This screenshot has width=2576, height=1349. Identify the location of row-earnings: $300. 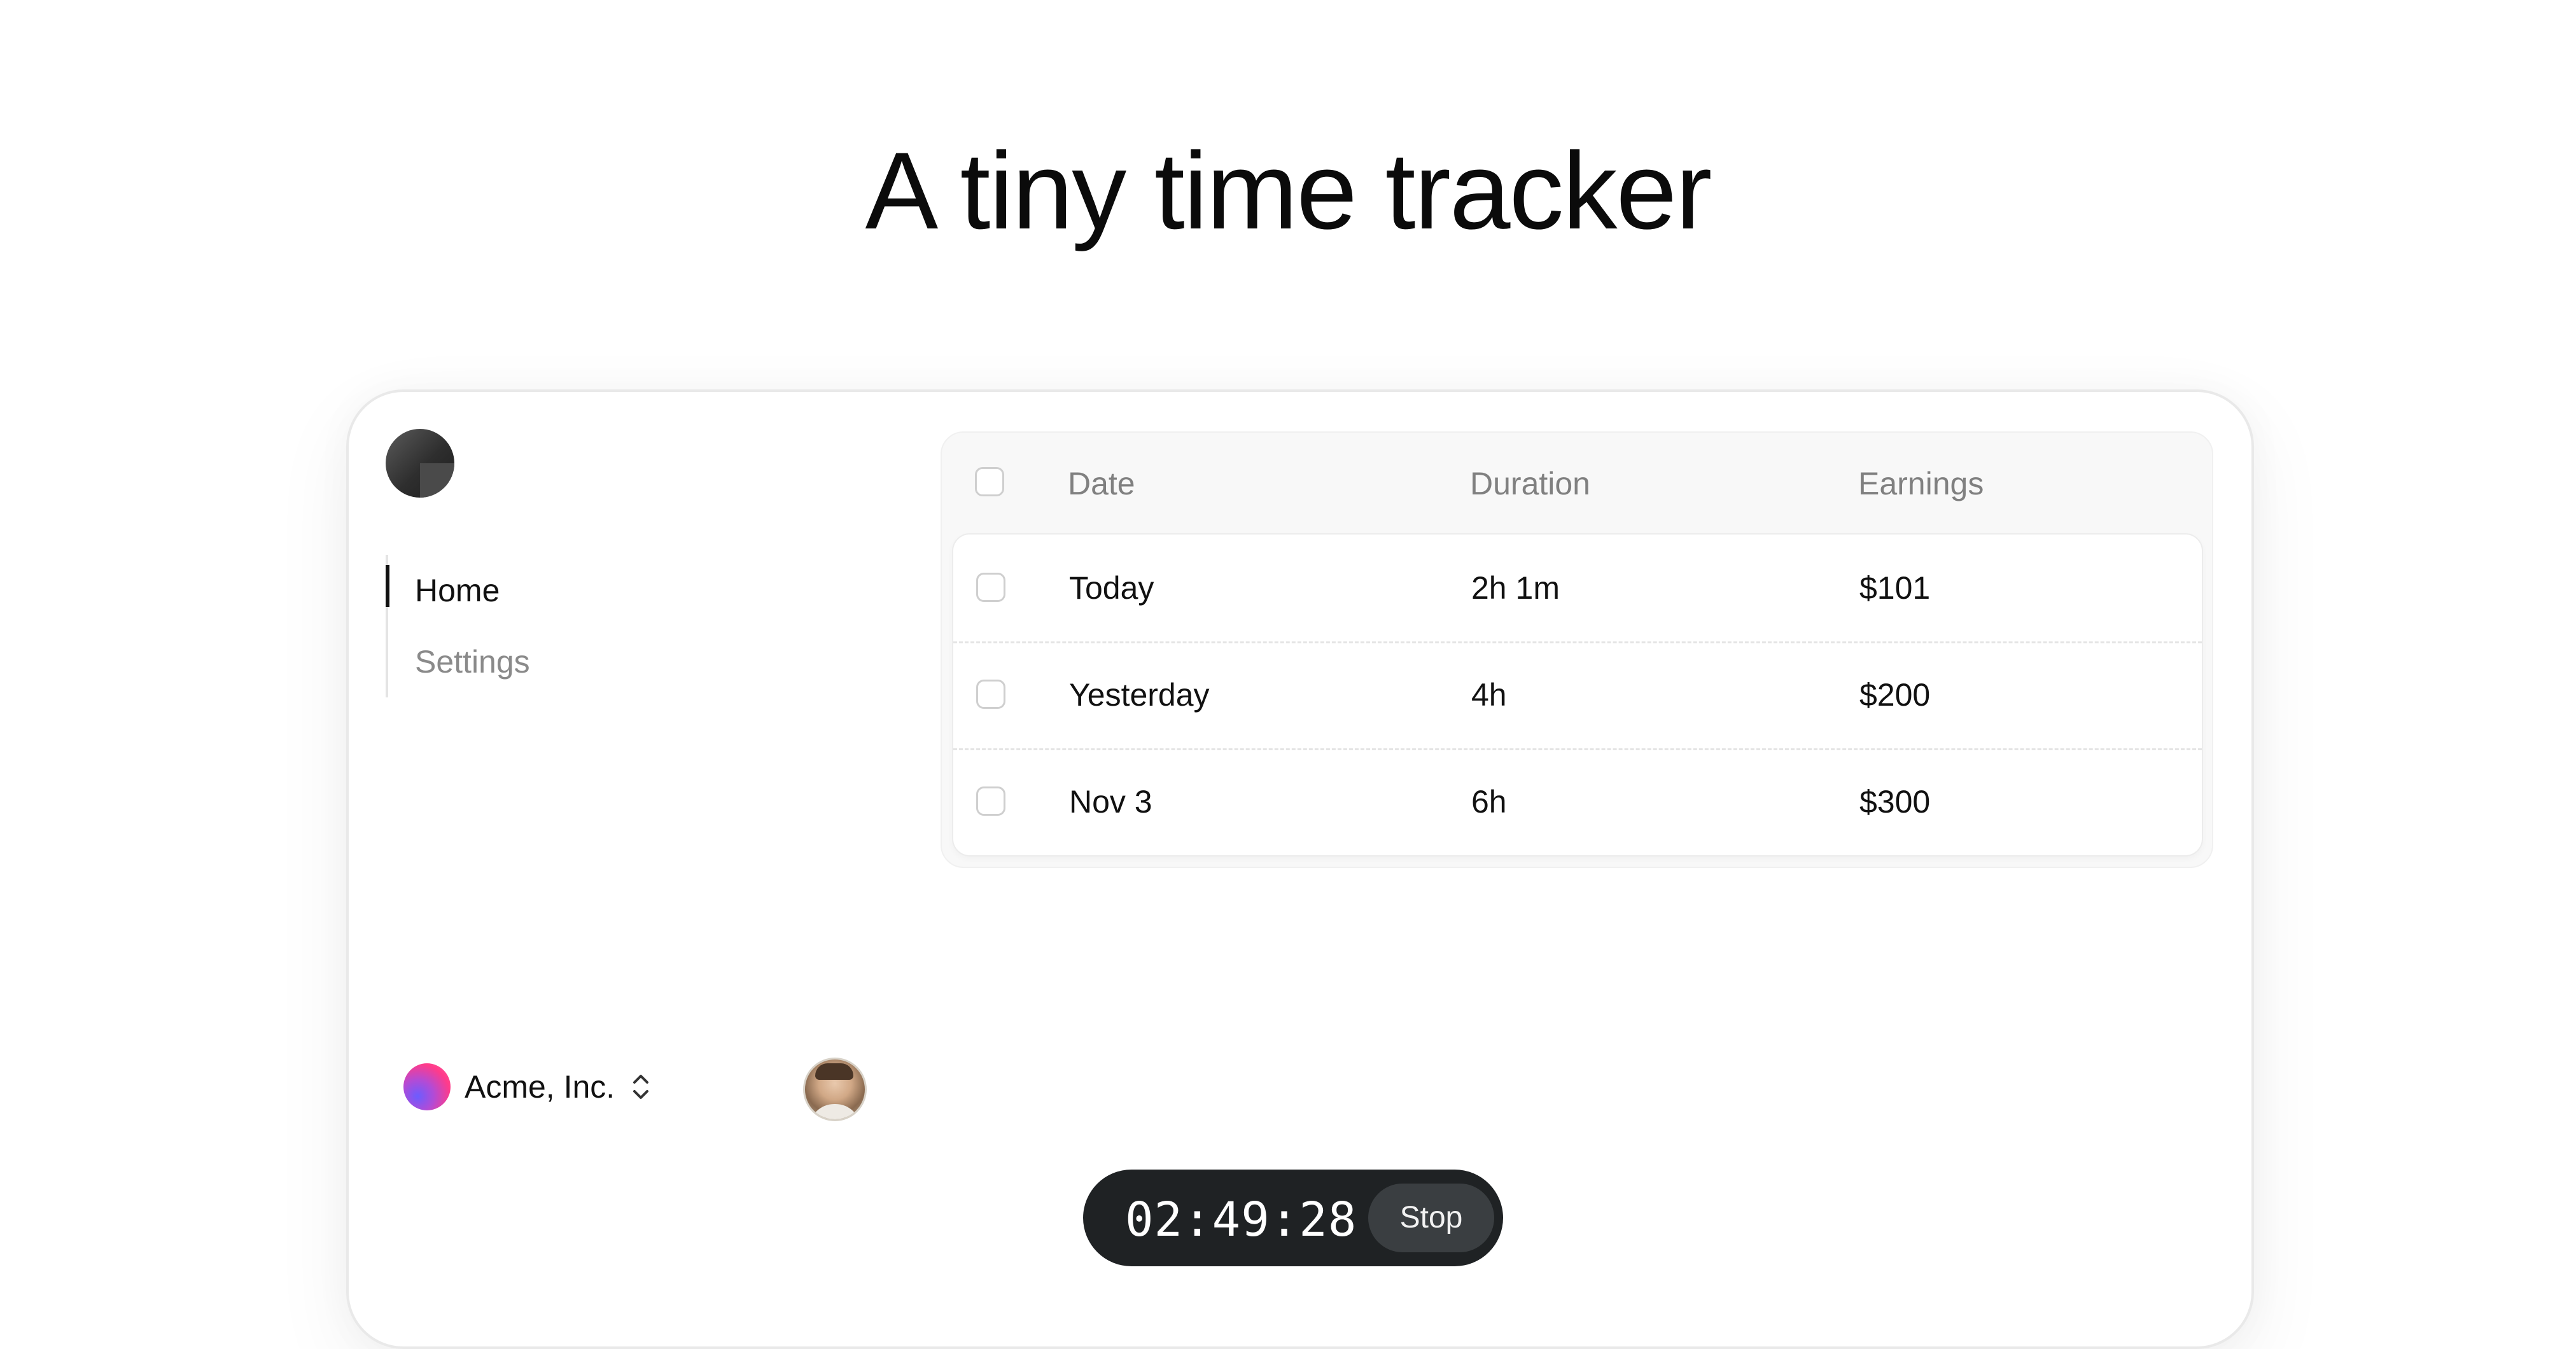
(1895, 802).